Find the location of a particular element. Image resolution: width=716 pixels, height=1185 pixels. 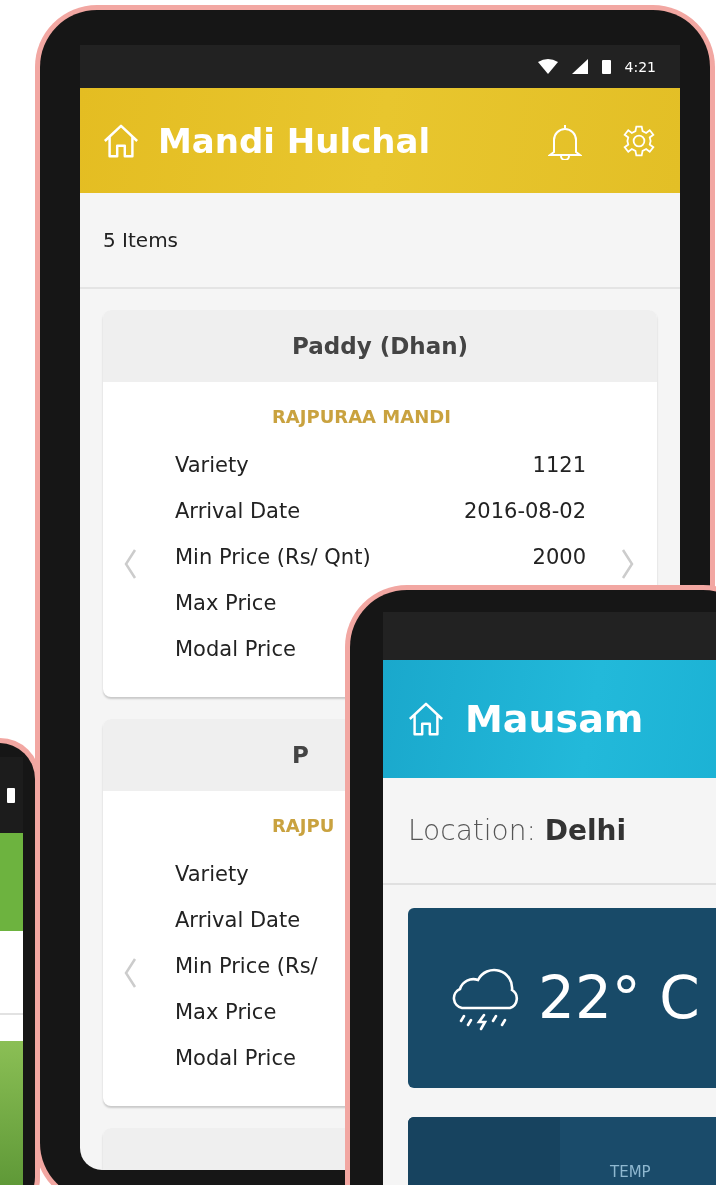

field-label: Min Price (Rs/ is located at coordinates (246, 966).